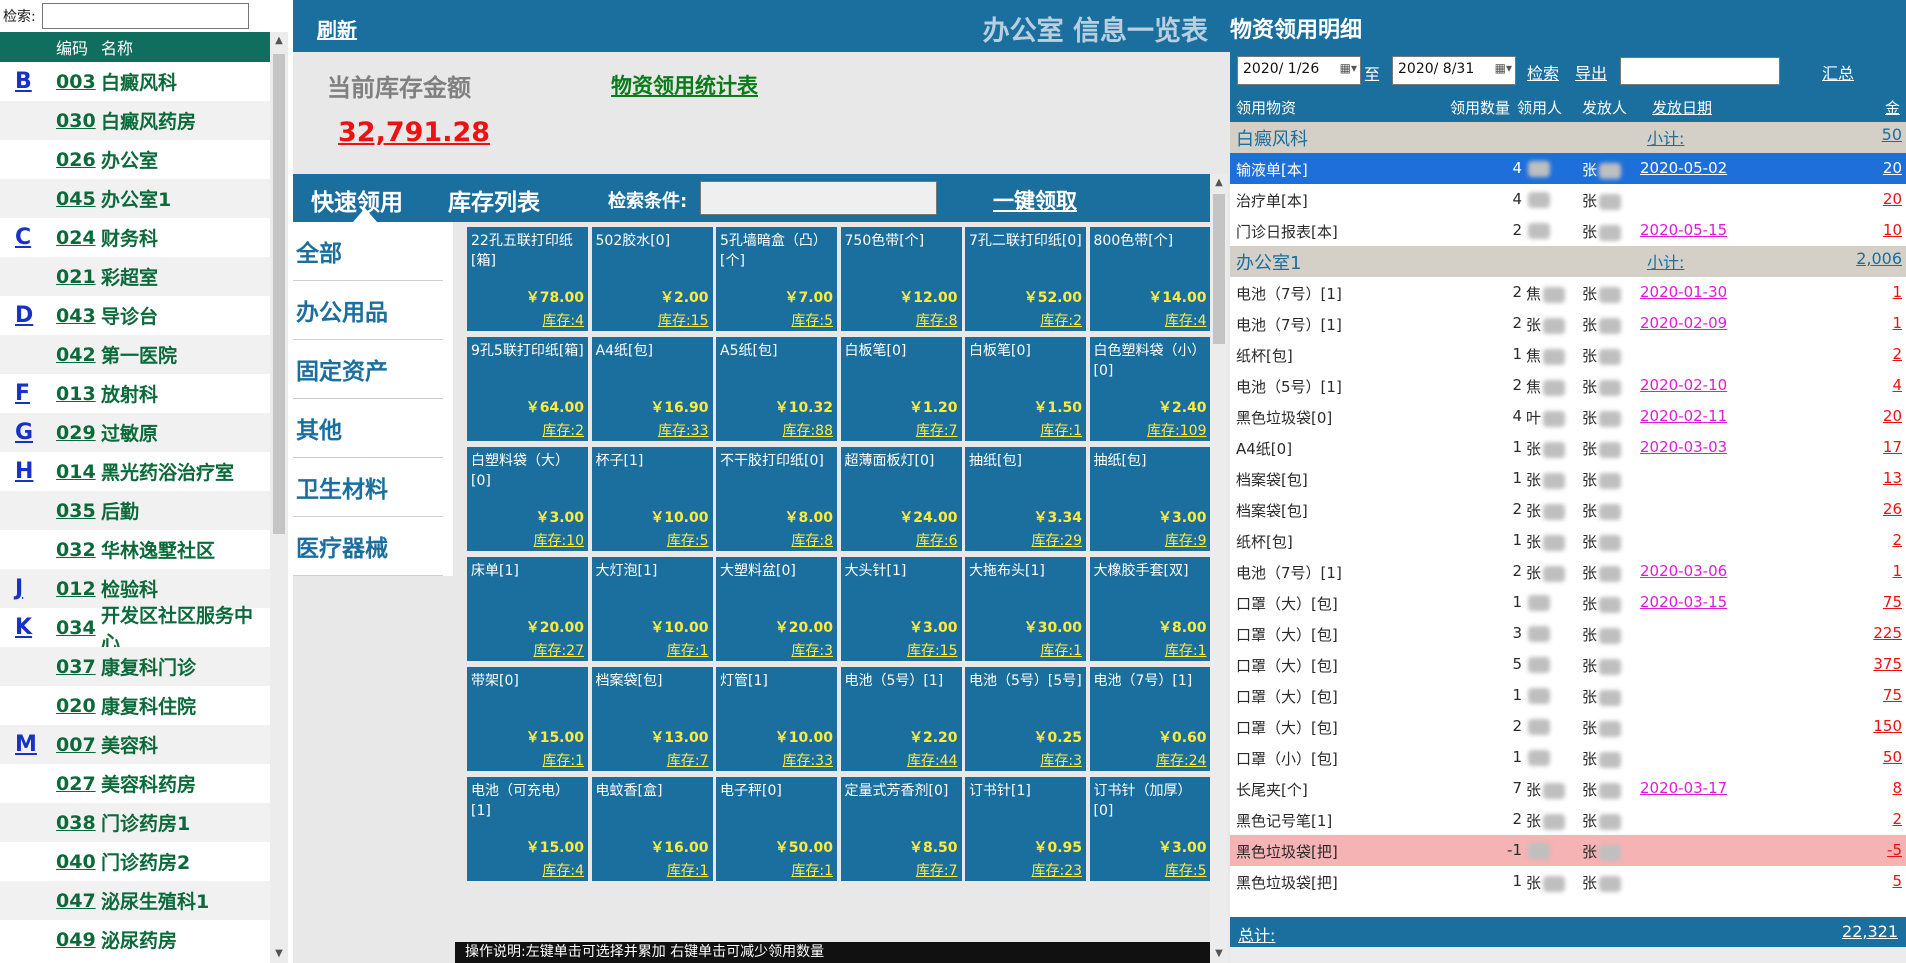 The image size is (1906, 963). Describe the element at coordinates (135, 822) in the screenshot. I see `department-list-item: 038 门诊药房1` at that location.